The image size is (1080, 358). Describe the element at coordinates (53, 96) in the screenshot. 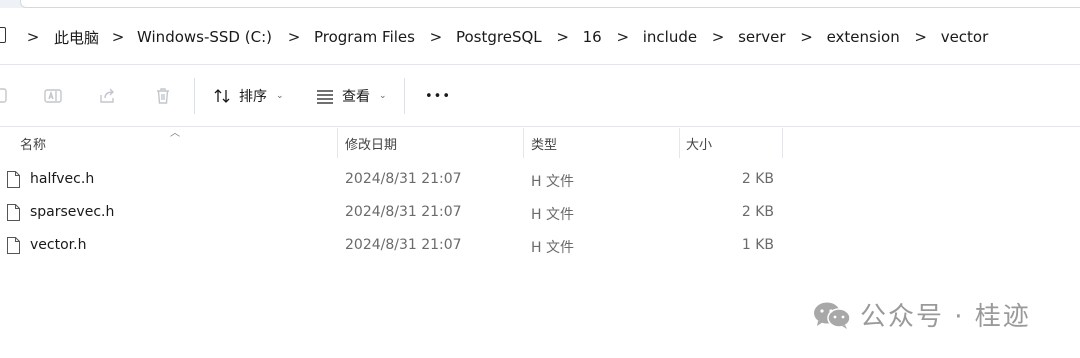

I see `rename-icon` at that location.